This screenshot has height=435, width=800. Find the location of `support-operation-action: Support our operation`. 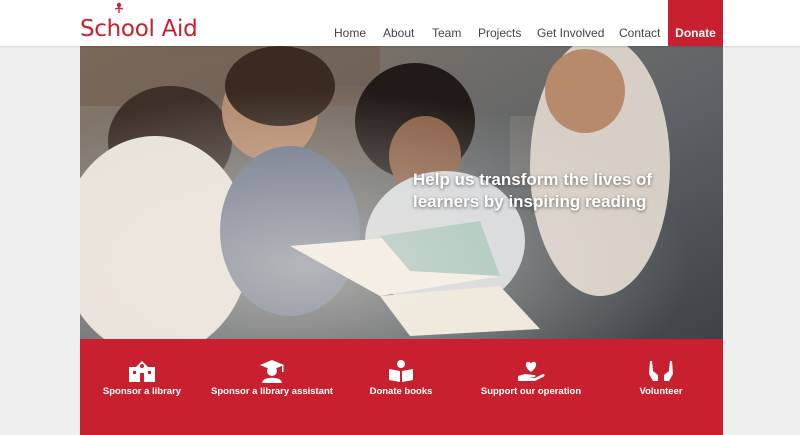

support-operation-action: Support our operation is located at coordinates (531, 378).